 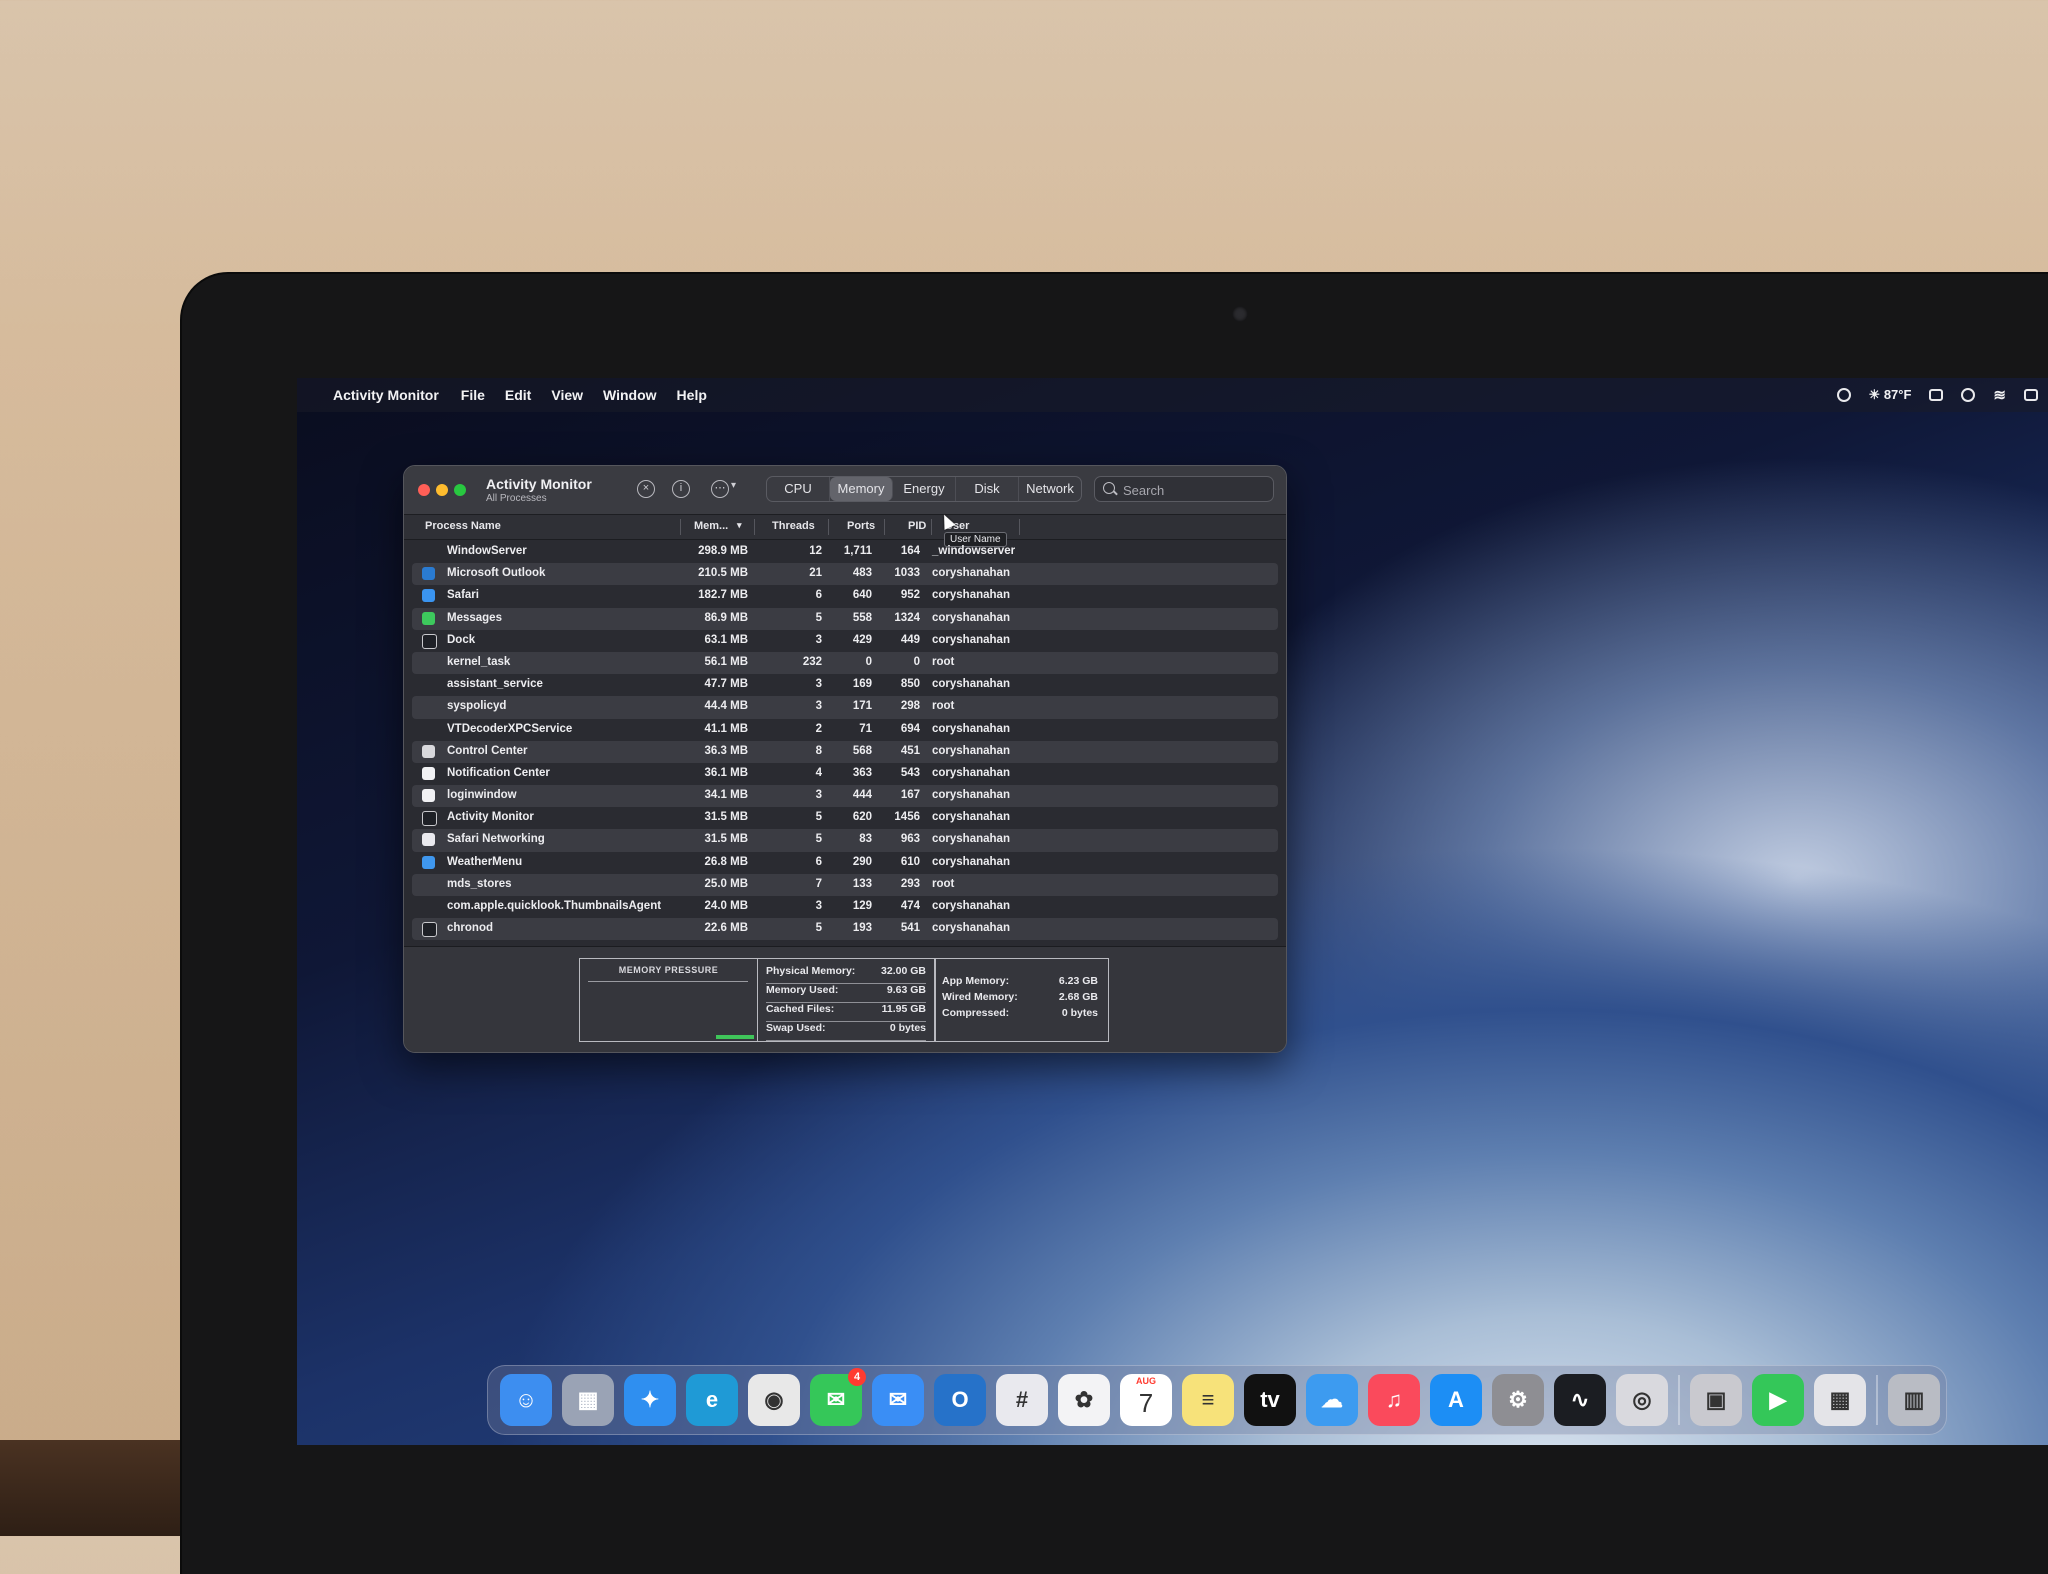 I want to click on memory-cell: 41.1 MB, so click(x=726, y=728).